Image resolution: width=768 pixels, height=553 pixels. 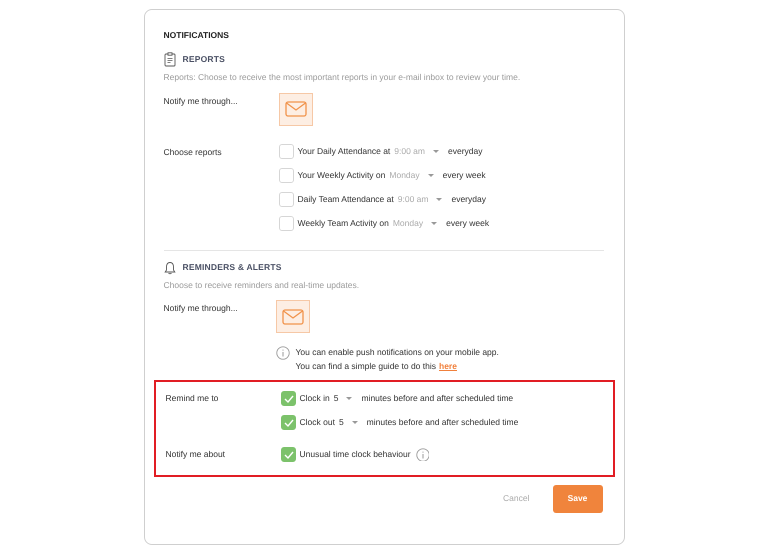 What do you see at coordinates (577, 498) in the screenshot?
I see `save-button: Save` at bounding box center [577, 498].